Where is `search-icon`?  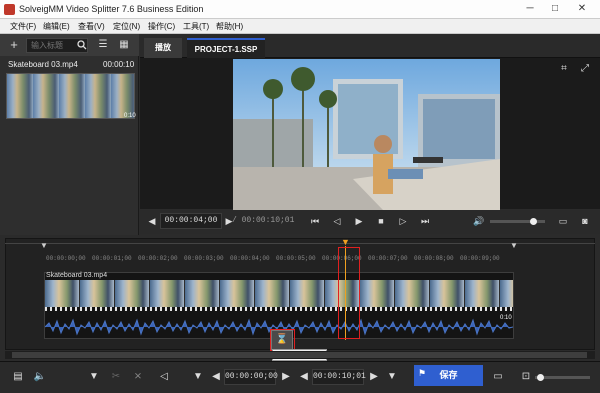 search-icon is located at coordinates (82, 45).